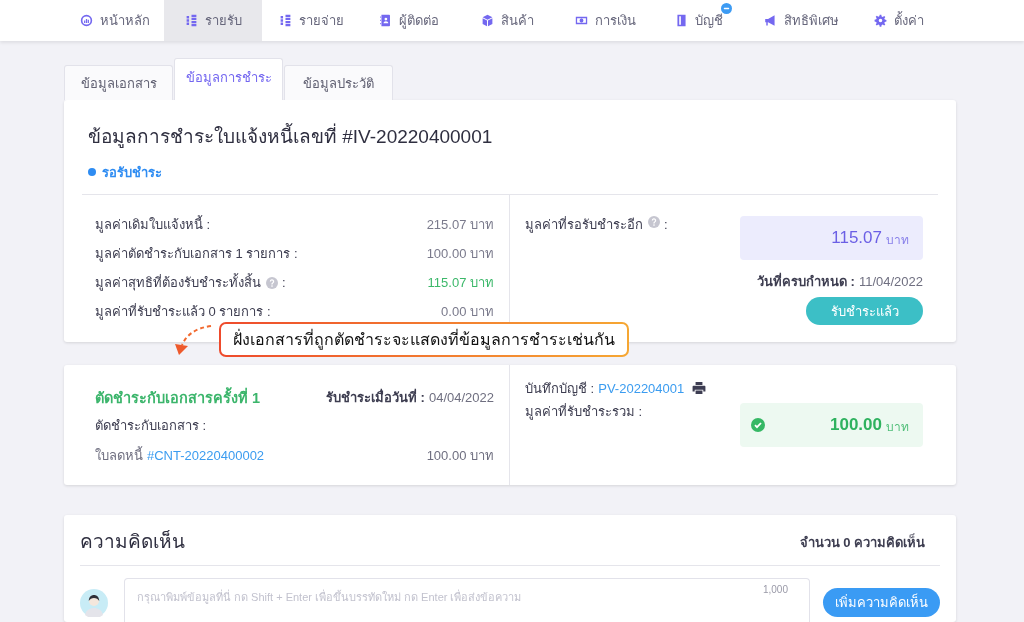  What do you see at coordinates (467, 312) in the screenshot?
I see `summary-value: 0.00 บาท` at bounding box center [467, 312].